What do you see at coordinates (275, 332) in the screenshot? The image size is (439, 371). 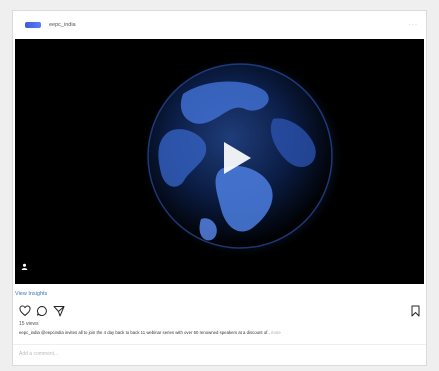 I see `caption-more-link: more` at bounding box center [275, 332].